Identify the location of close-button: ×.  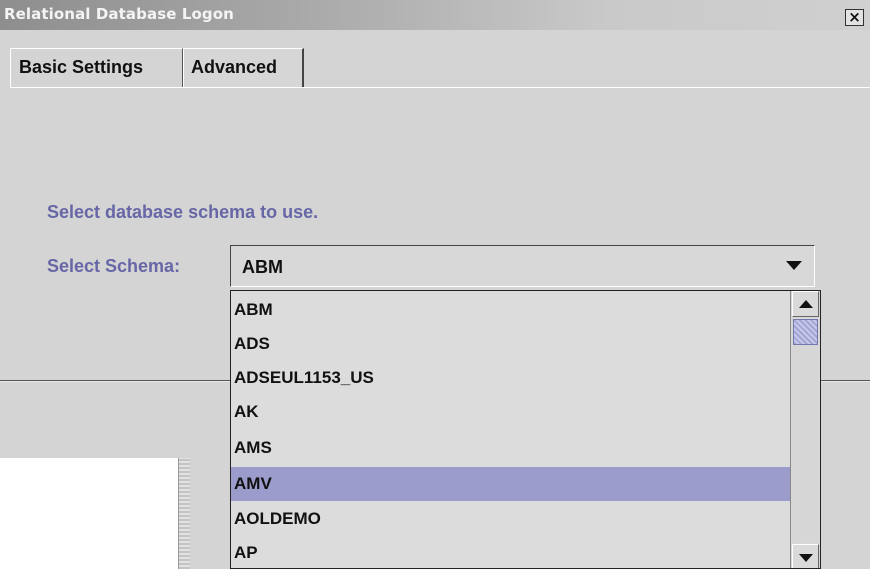
(854, 17).